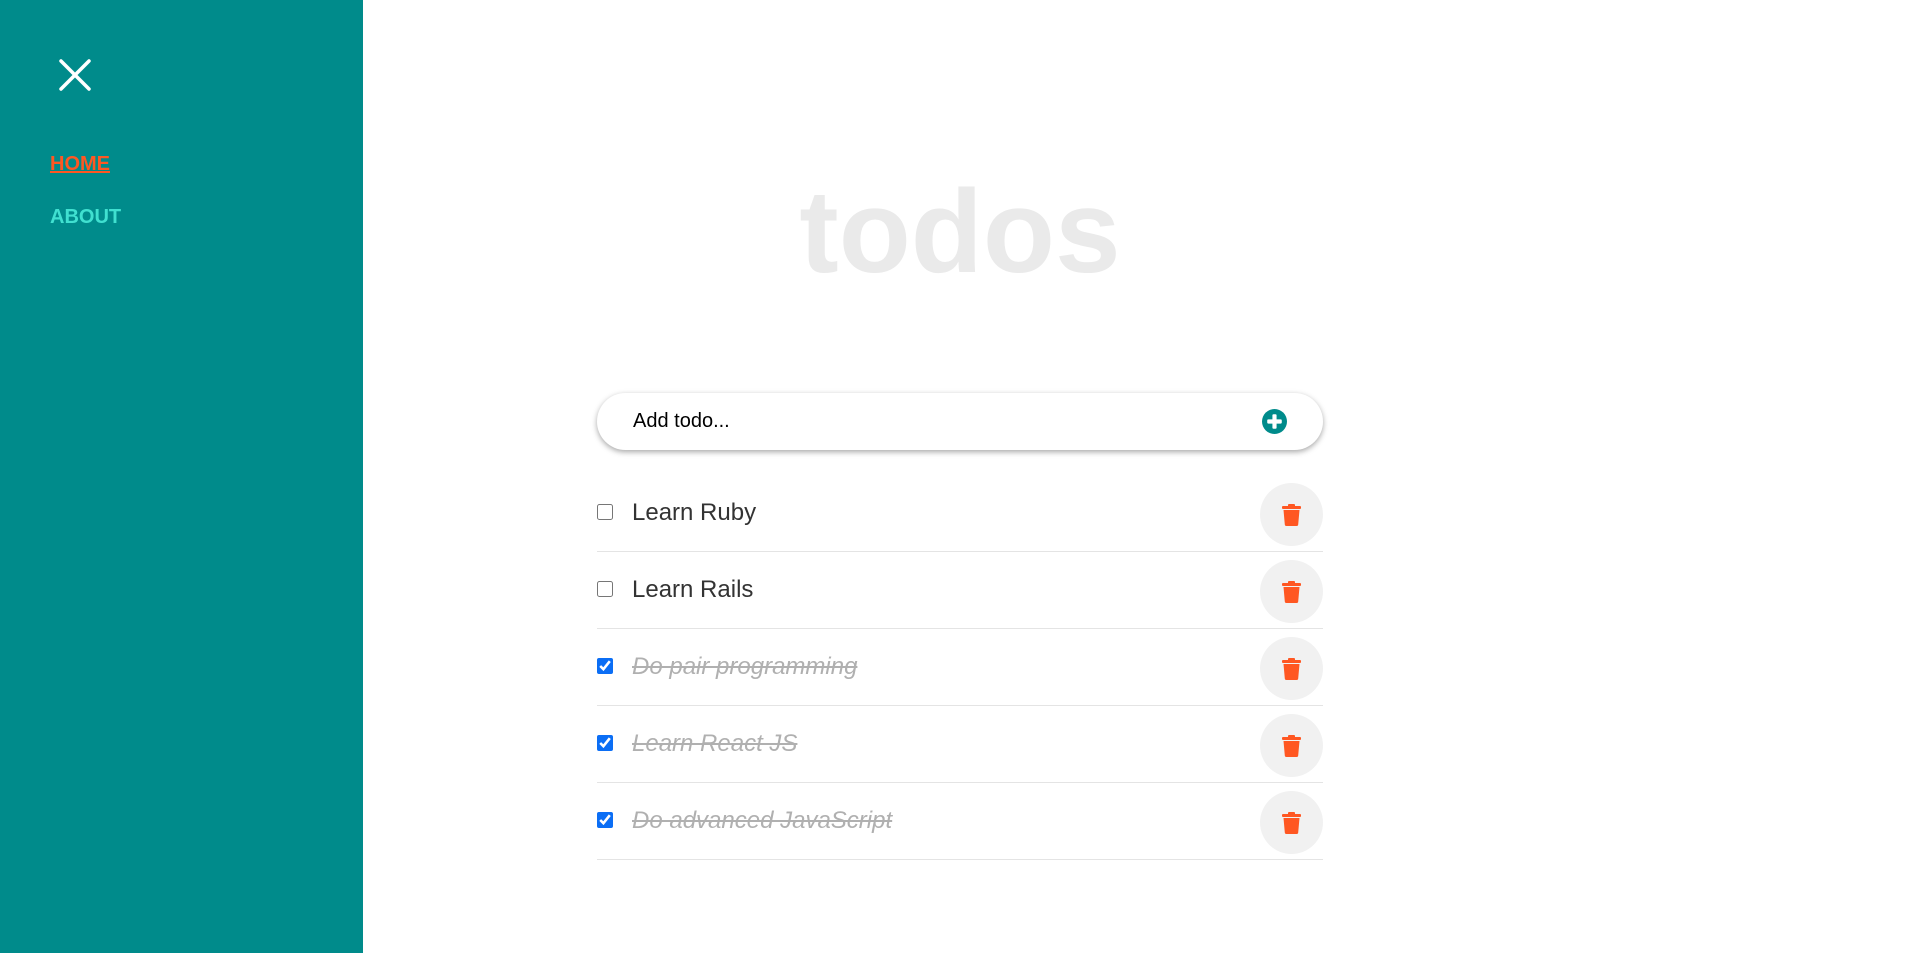  What do you see at coordinates (85, 217) in the screenshot?
I see `nav-link-about: ABOUT` at bounding box center [85, 217].